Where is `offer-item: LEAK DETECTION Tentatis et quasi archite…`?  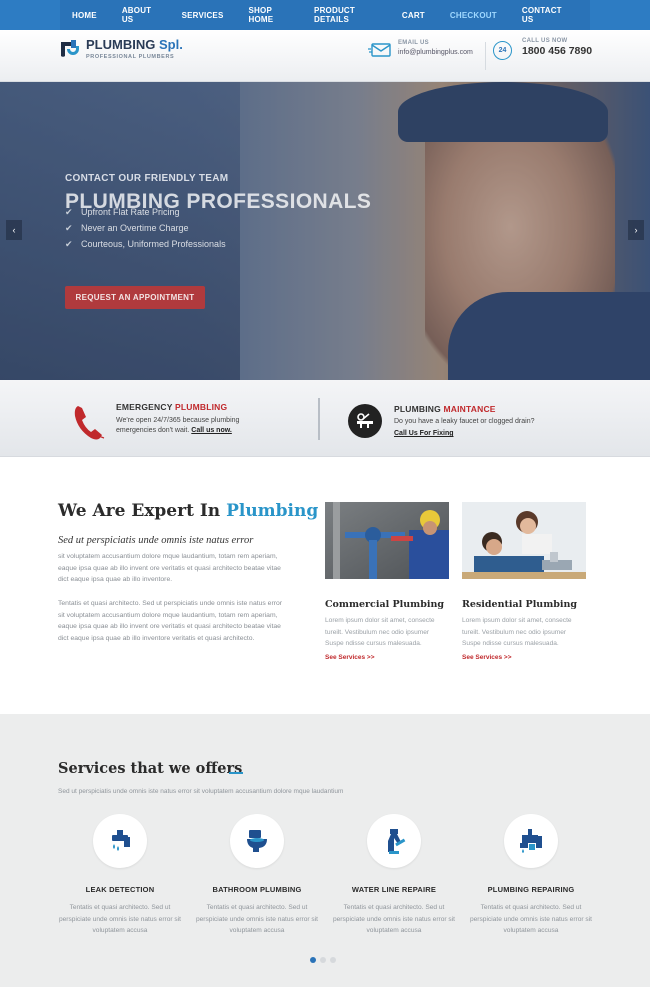 offer-item: LEAK DETECTION Tentatis et quasi archite… is located at coordinates (120, 875).